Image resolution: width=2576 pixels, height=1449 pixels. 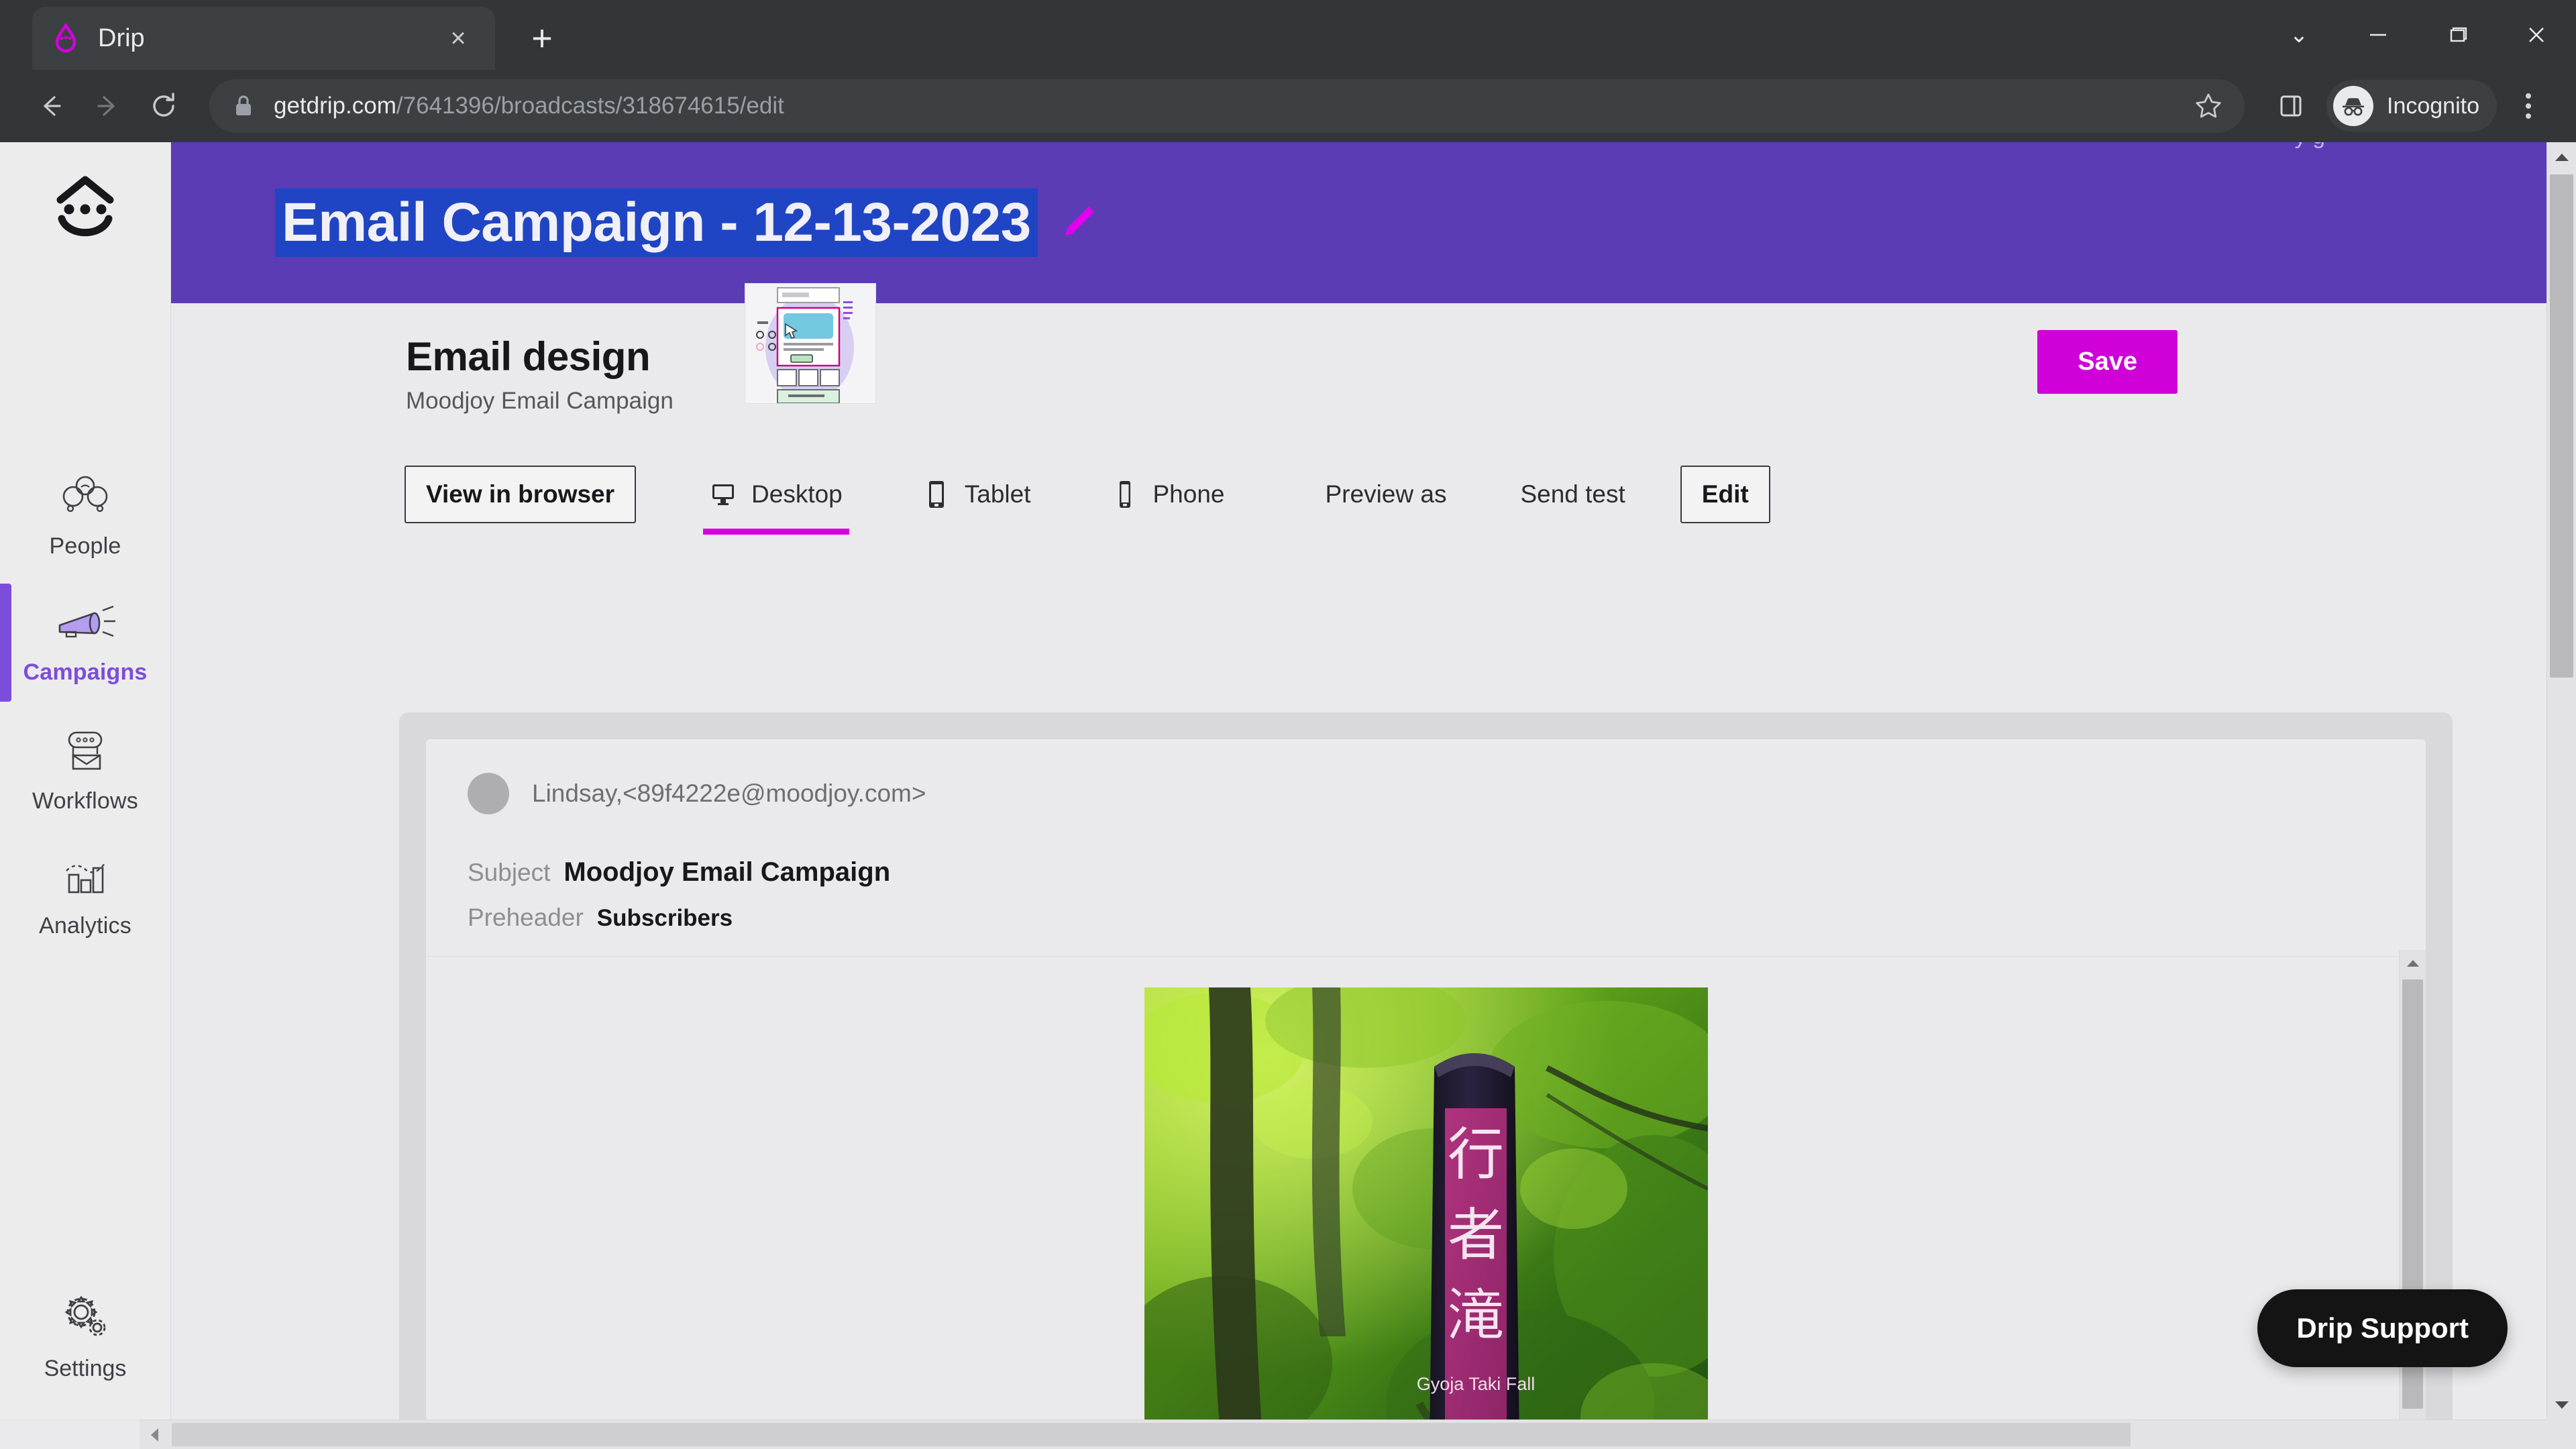 What do you see at coordinates (977, 494) in the screenshot?
I see `tab-tablet: Tablet` at bounding box center [977, 494].